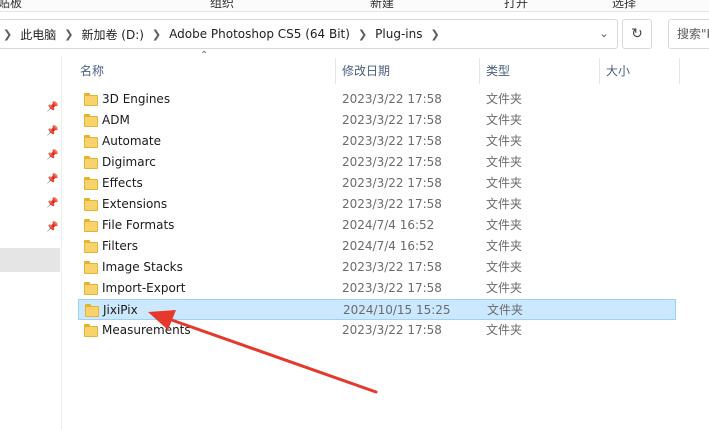 This screenshot has height=430, width=709. I want to click on ribbon-open: 打开, so click(516, 5).